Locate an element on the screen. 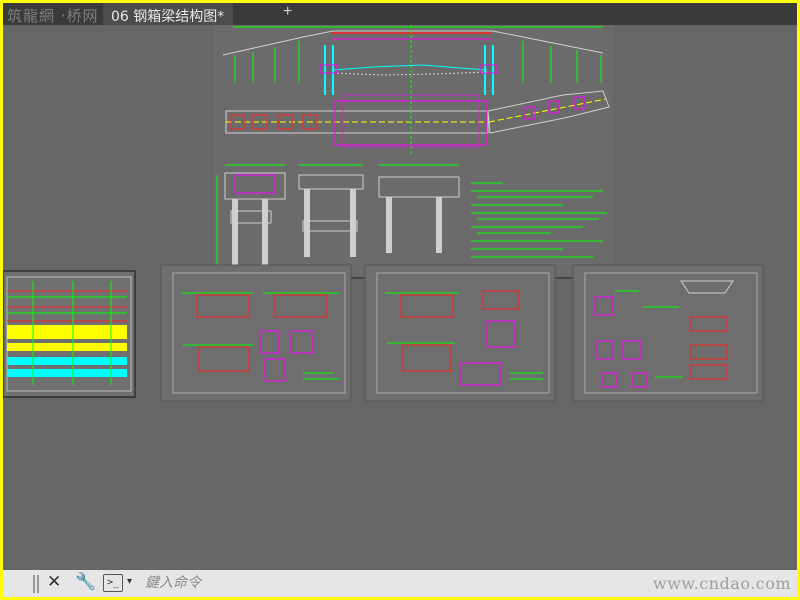 This screenshot has width=800, height=600. command-line-bar: ✕ 🔧 >_ ▾ www.cndao.com is located at coordinates (400, 583).